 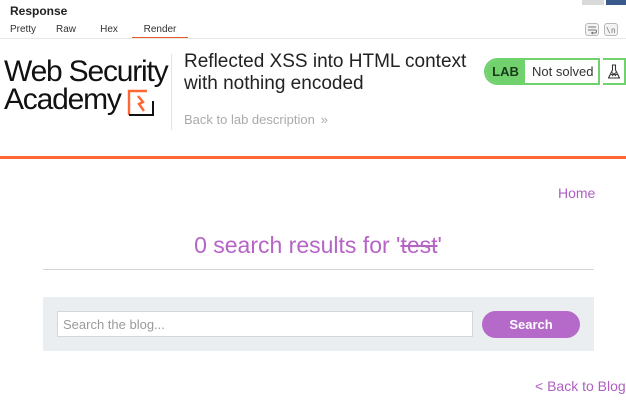 I want to click on back-to-lab-label: Back to lab description, so click(x=249, y=119).